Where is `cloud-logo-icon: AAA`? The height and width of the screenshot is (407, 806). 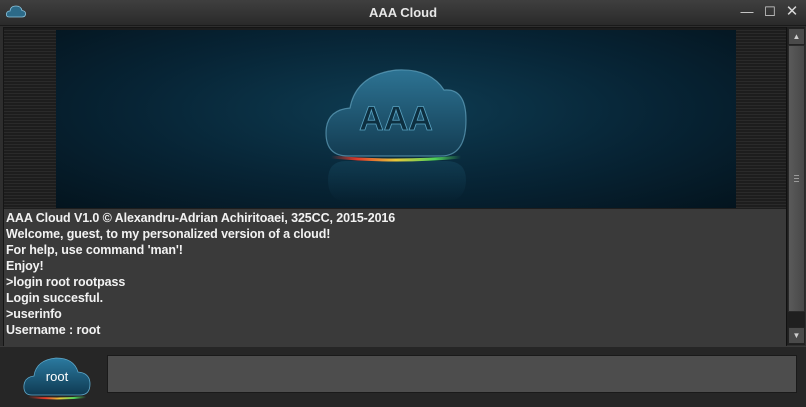
cloud-logo-icon: AAA is located at coordinates (396, 135).